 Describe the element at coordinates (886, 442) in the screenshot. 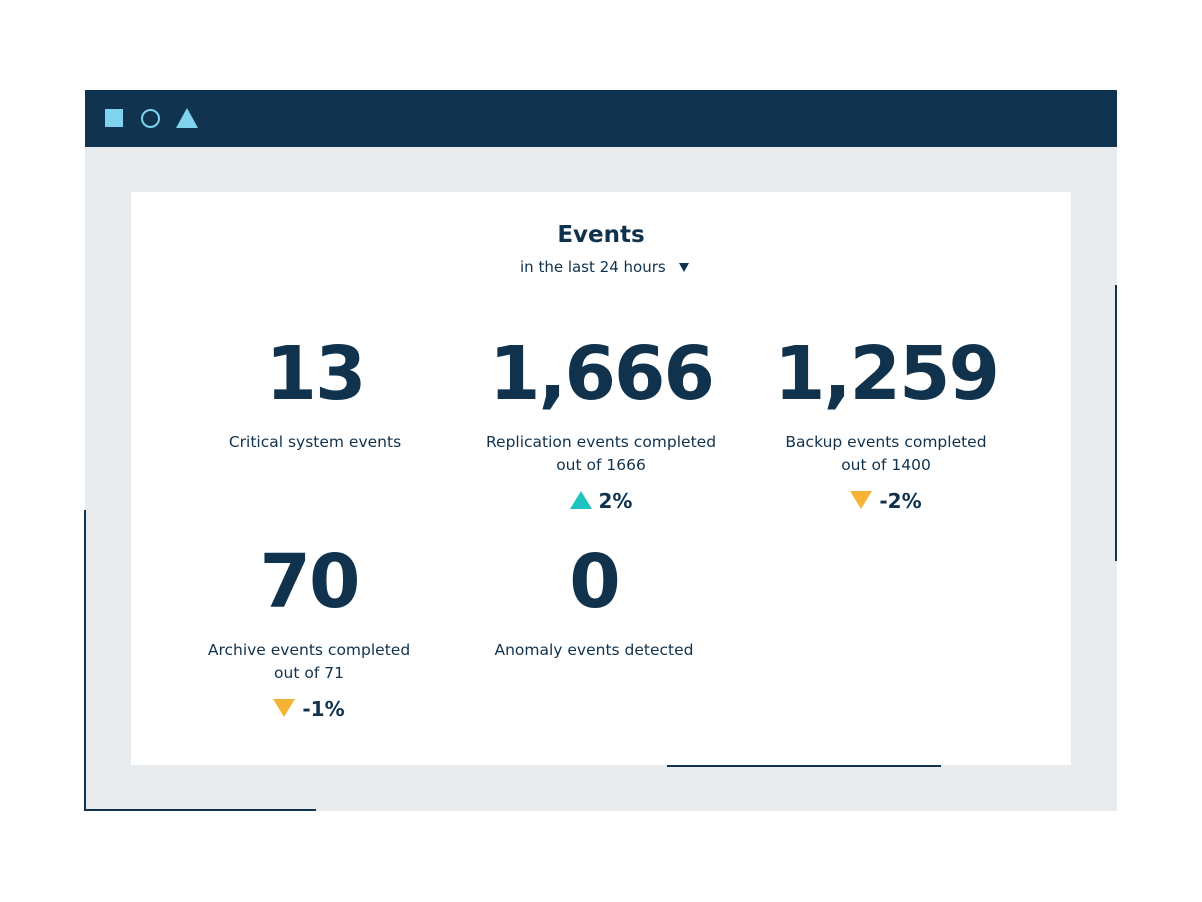

I see `stat-label-line: Backup events completed` at that location.